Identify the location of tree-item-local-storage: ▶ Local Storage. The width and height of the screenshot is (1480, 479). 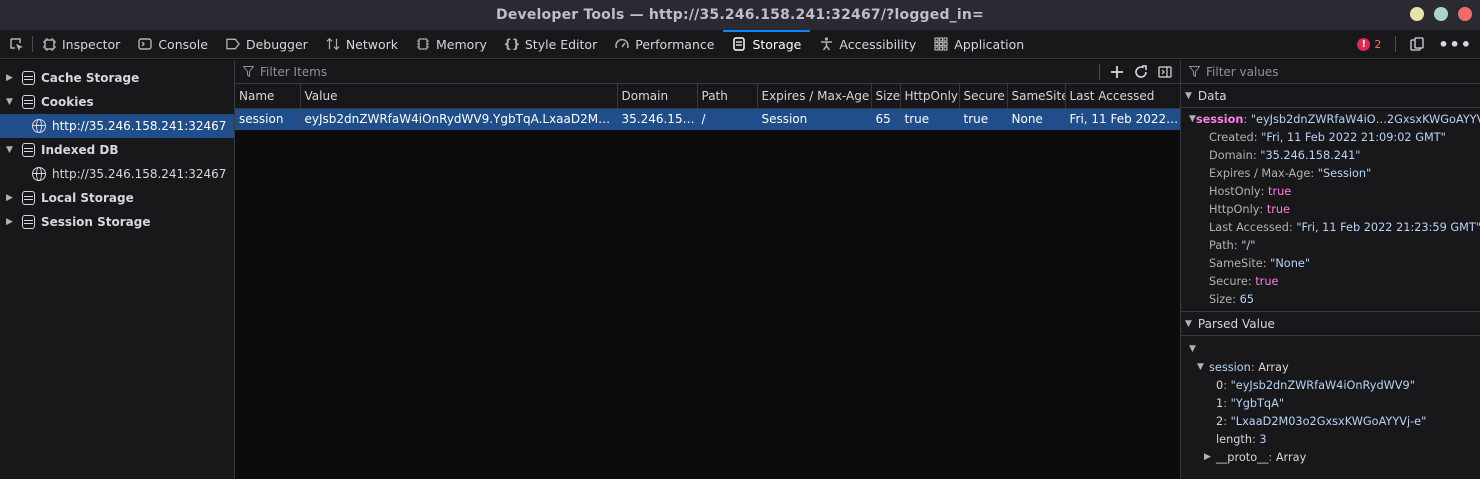
(117, 198).